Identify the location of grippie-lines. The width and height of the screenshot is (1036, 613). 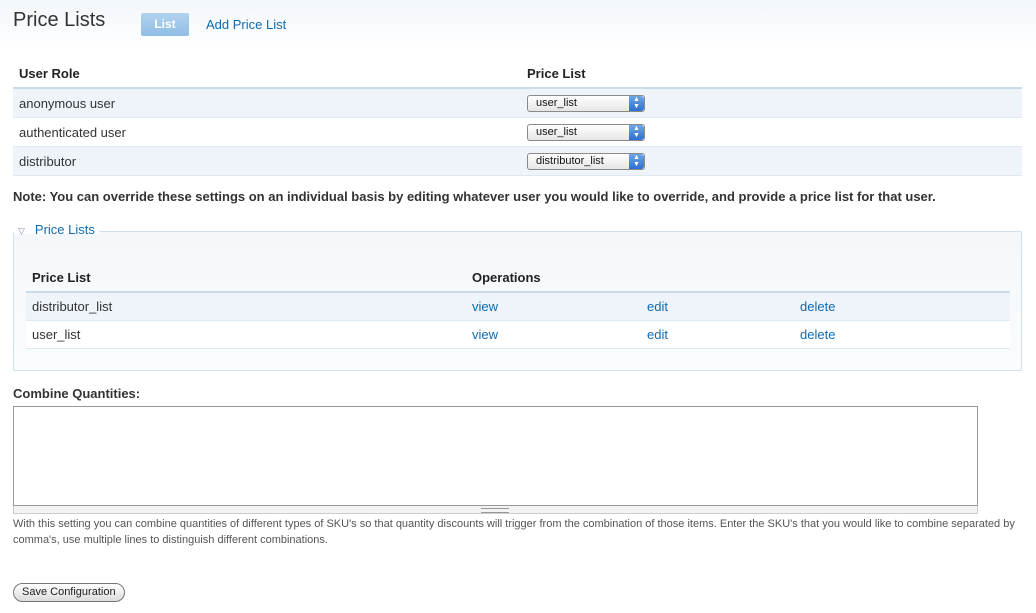
(495, 510).